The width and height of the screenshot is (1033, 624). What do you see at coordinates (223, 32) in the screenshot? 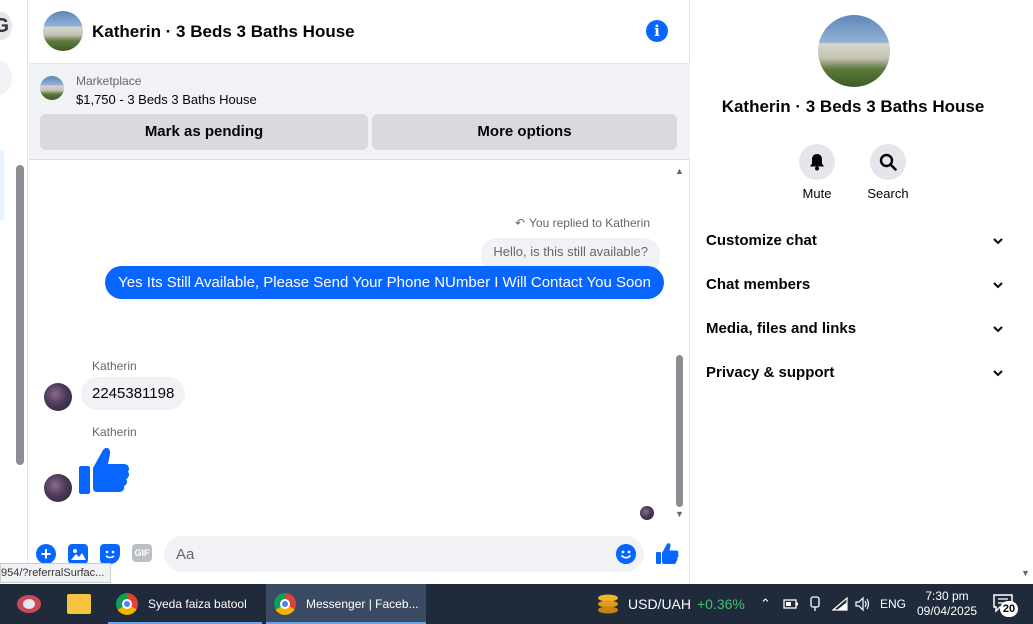
I see `conversation-title: Katherin · 3 Beds 3 Baths House` at bounding box center [223, 32].